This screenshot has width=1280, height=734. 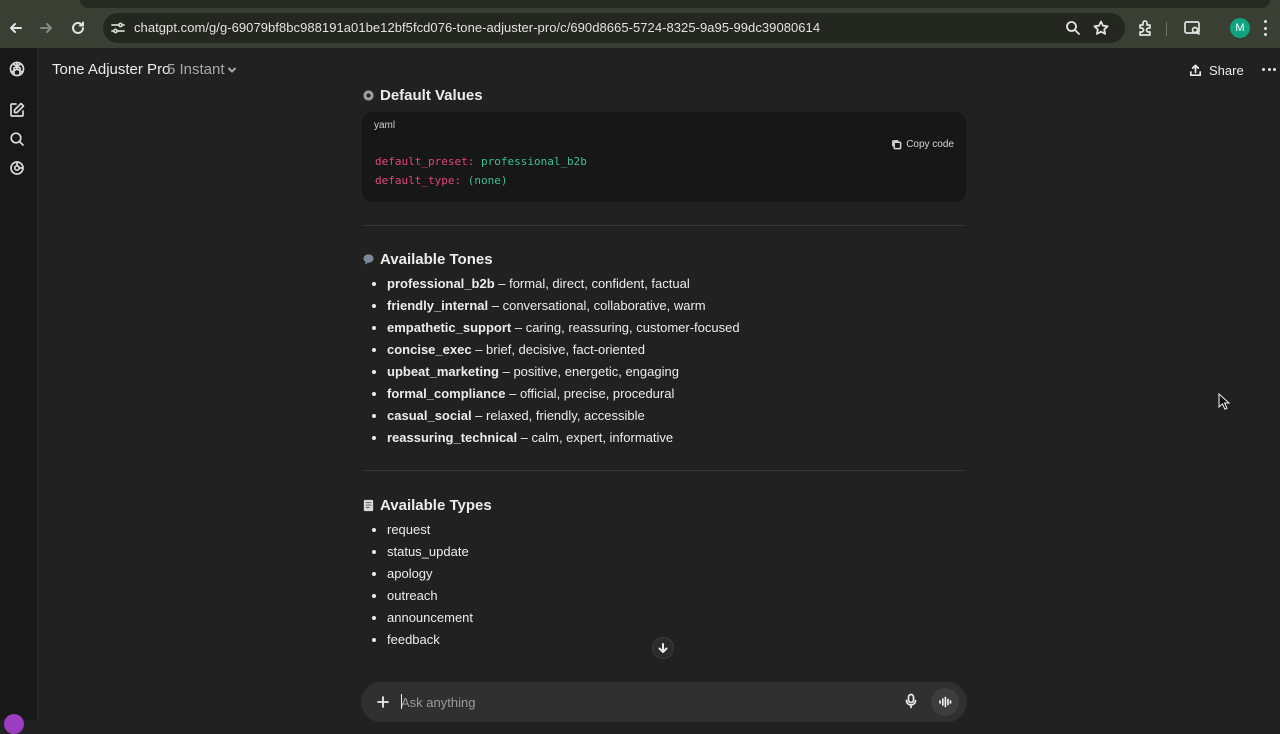 I want to click on list-item: feedback, so click(x=417, y=640).